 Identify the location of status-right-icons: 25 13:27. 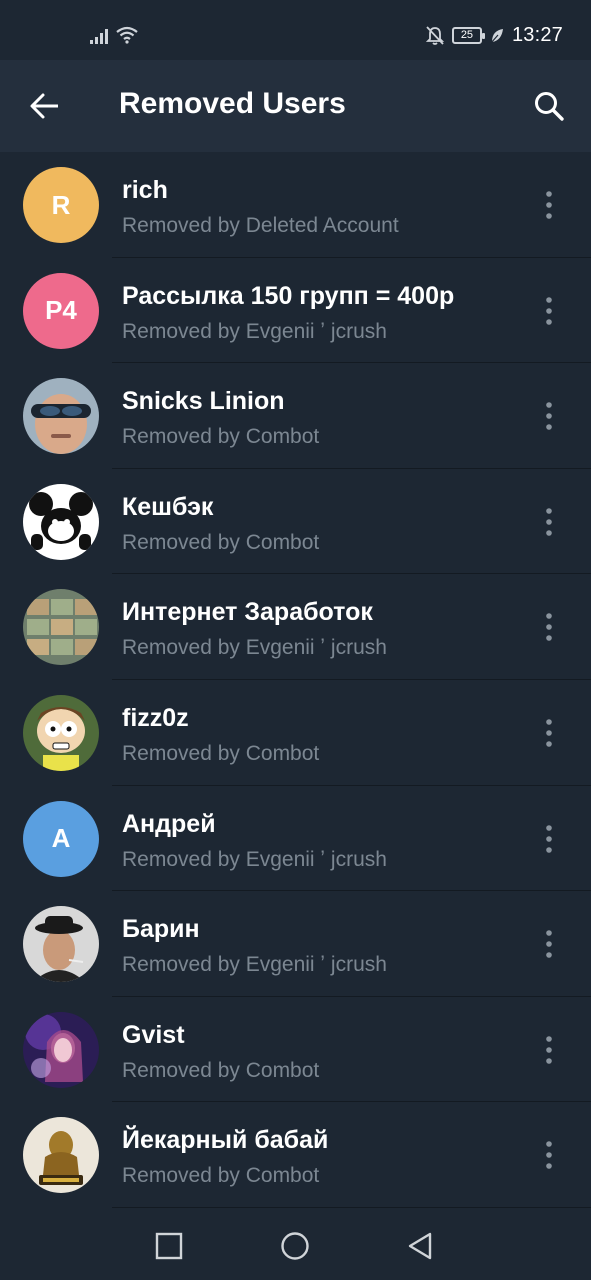
(494, 35).